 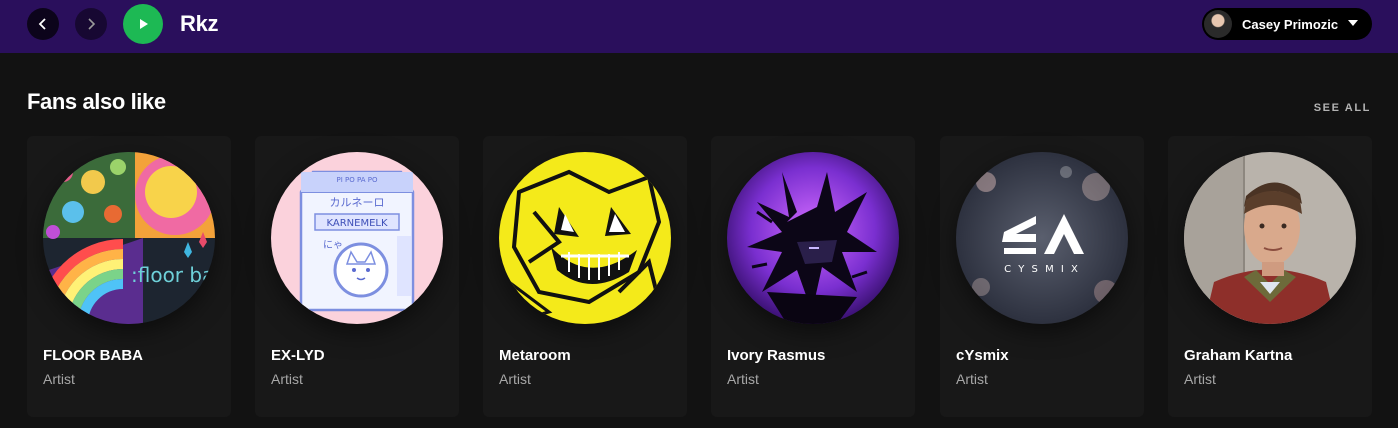 I want to click on user-menu-button: Casey Primozic, so click(x=1287, y=24).